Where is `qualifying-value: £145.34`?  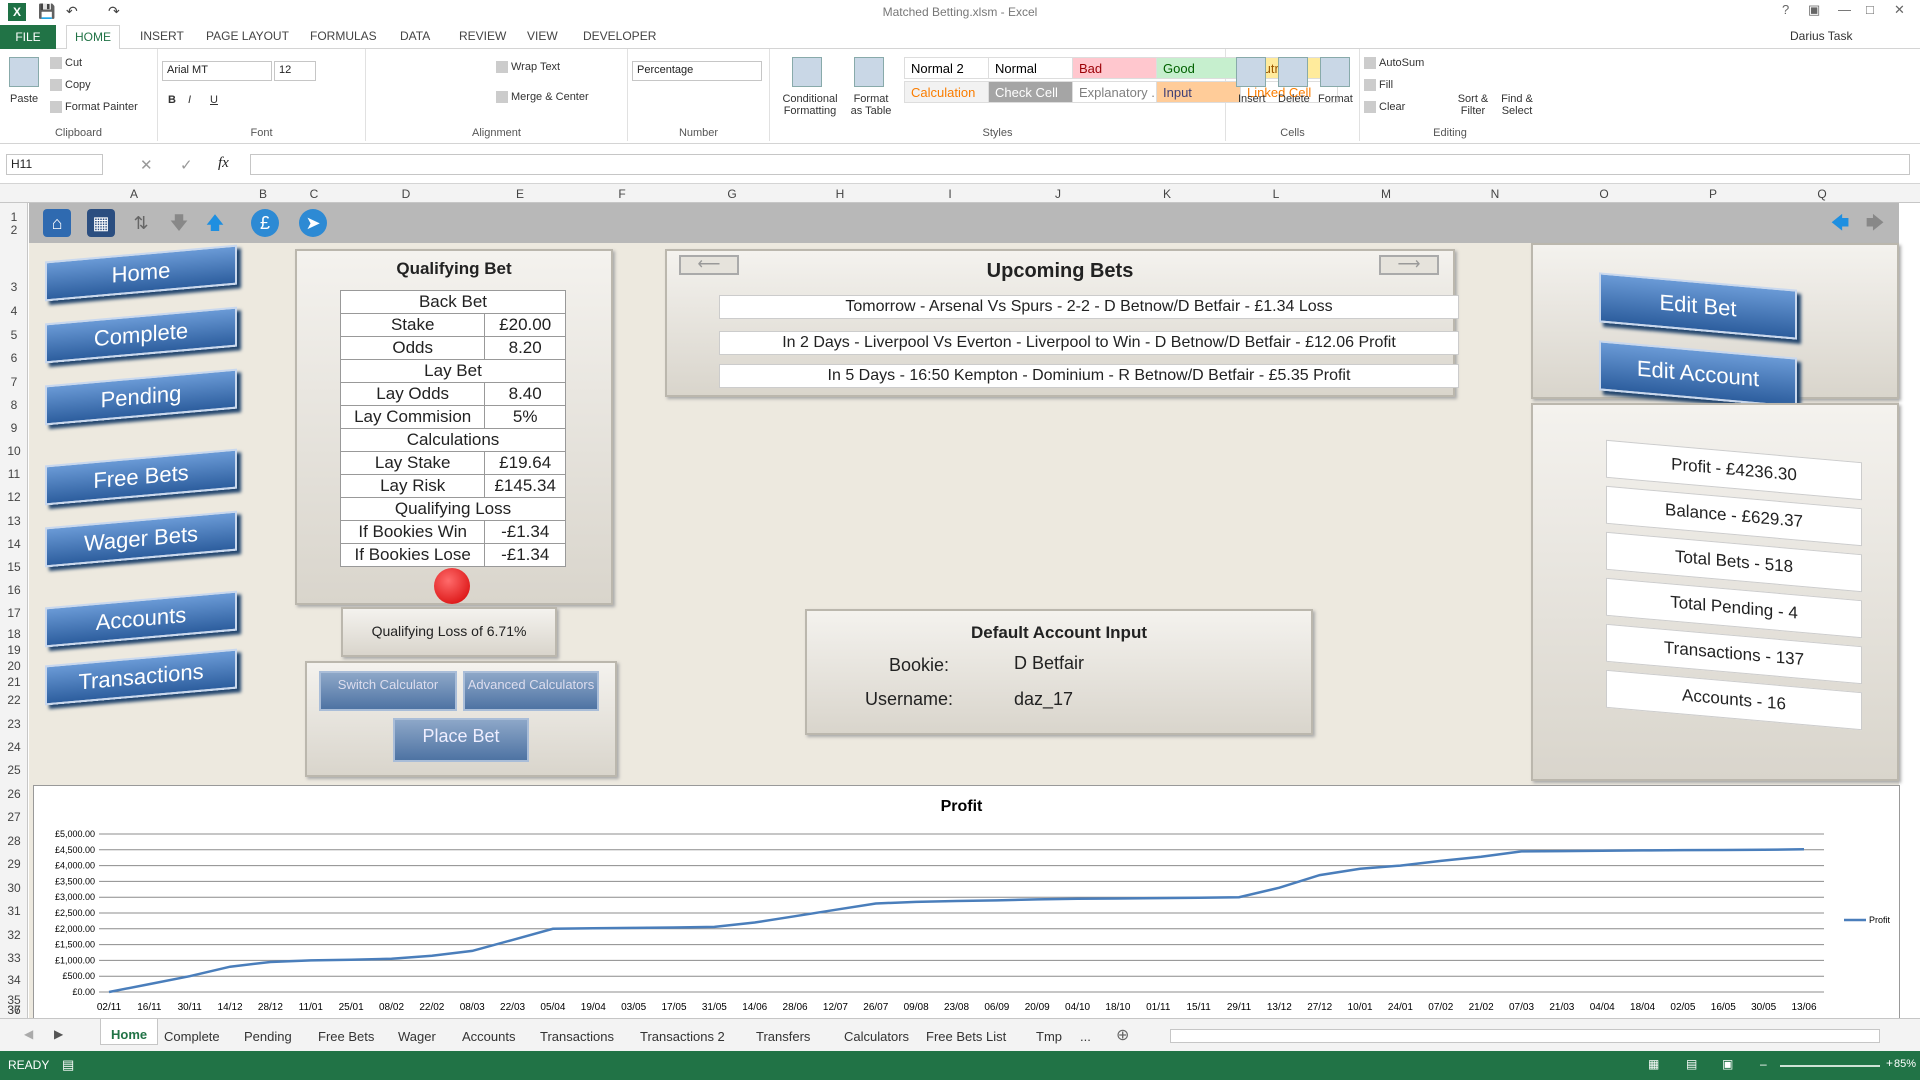
qualifying-value: £145.34 is located at coordinates (525, 486).